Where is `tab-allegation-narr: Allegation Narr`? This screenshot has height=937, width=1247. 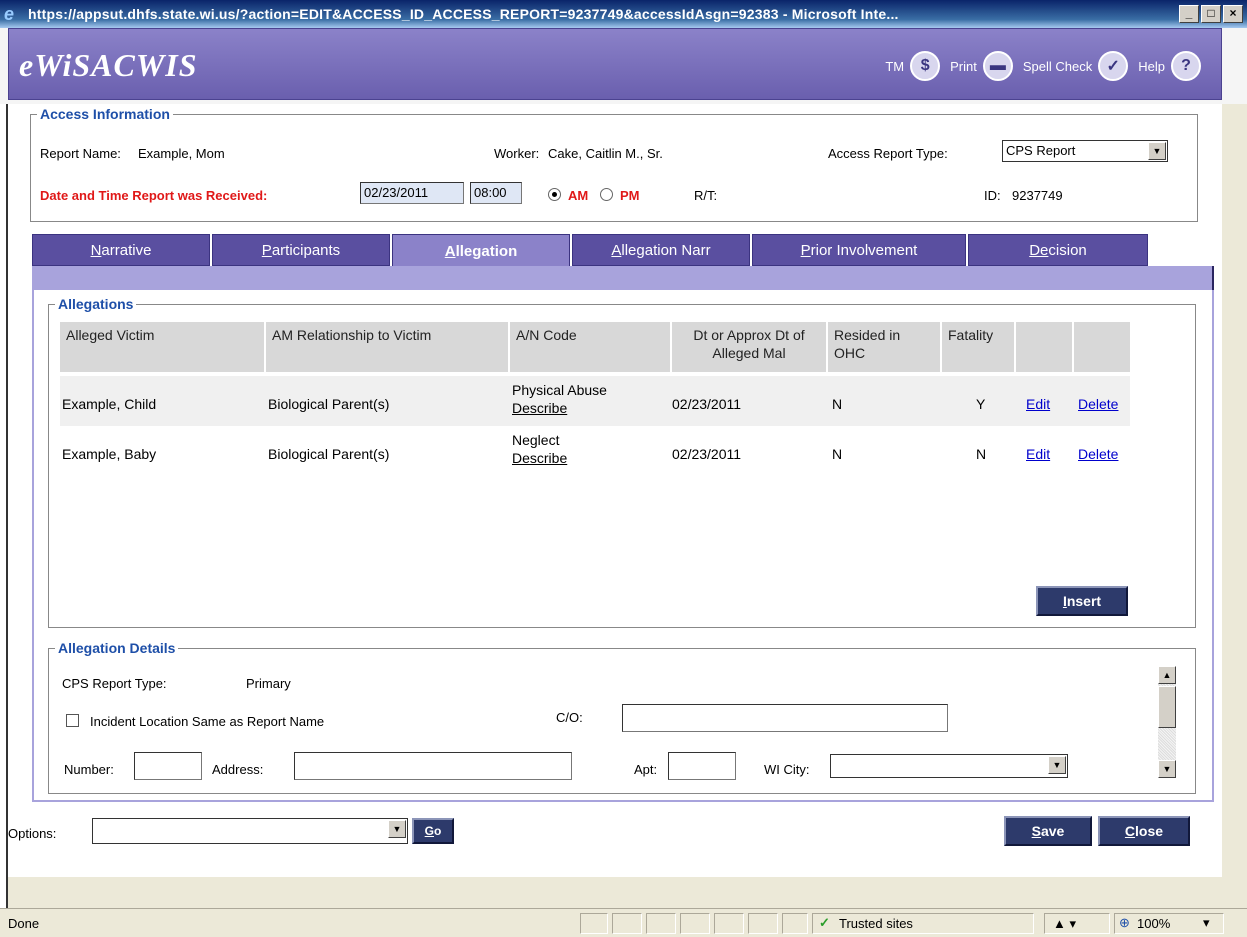
tab-allegation-narr: Allegation Narr is located at coordinates (661, 250).